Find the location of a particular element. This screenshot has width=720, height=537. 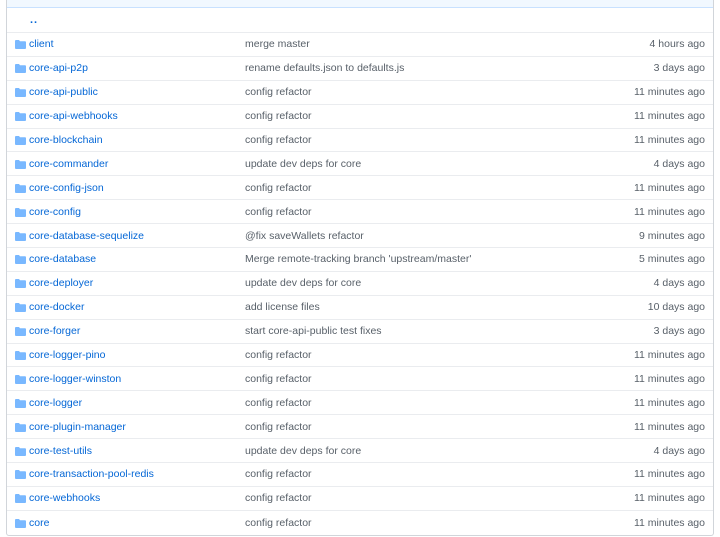

folder-name: core-forger is located at coordinates (137, 331).